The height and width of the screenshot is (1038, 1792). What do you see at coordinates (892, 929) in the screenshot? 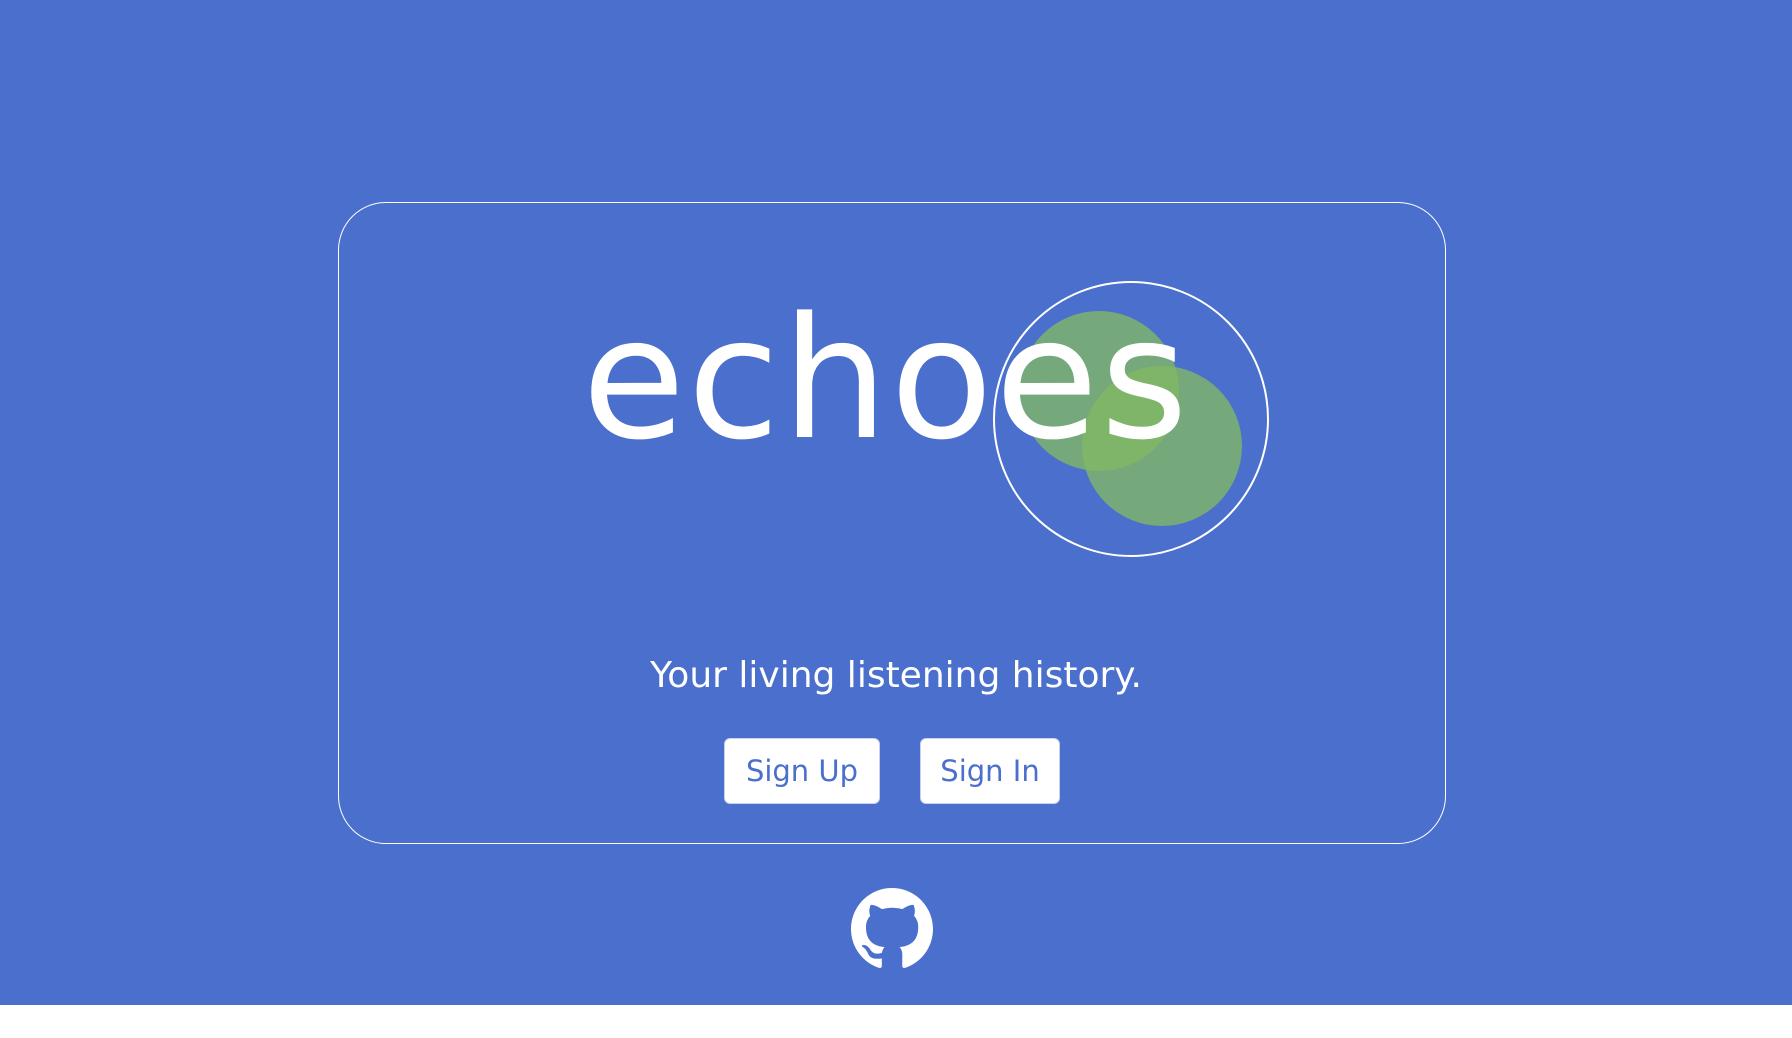
I see `github-icon` at bounding box center [892, 929].